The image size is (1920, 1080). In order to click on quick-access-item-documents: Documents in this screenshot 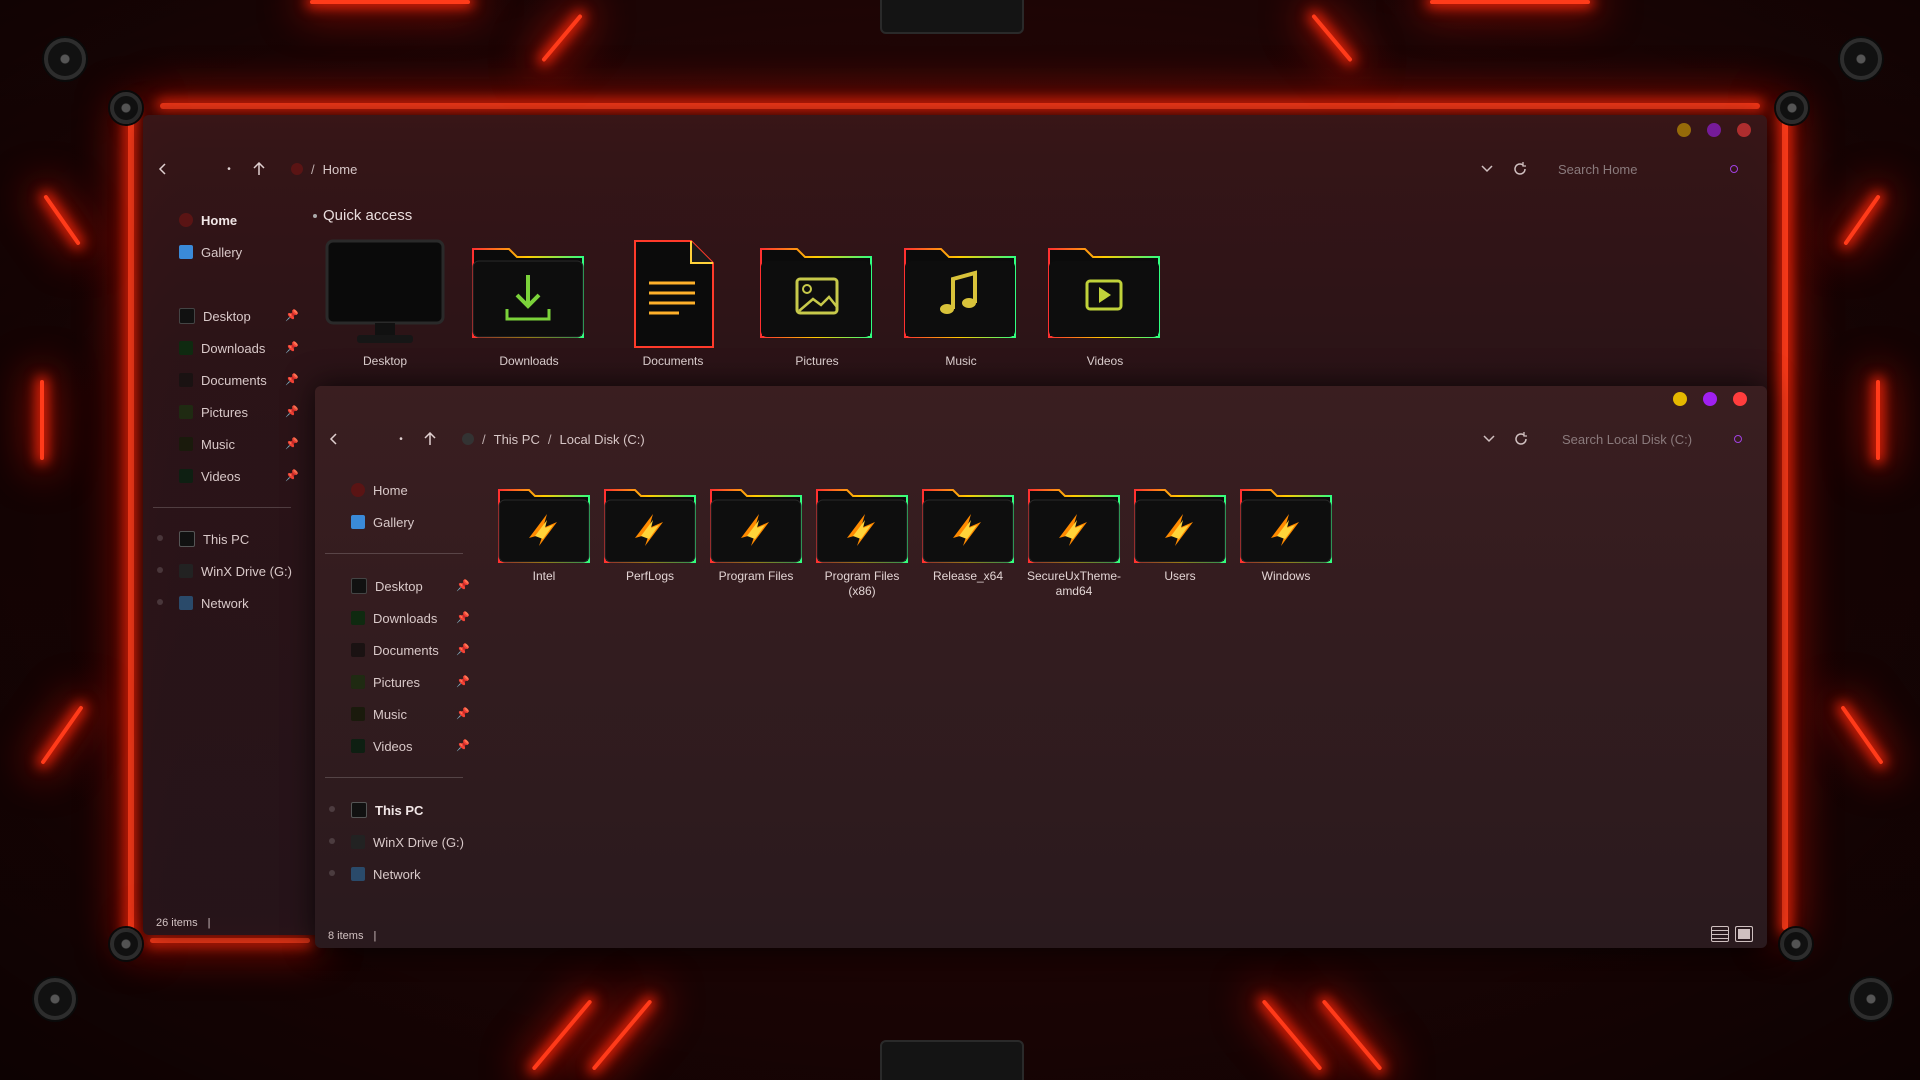, I will do `click(673, 304)`.